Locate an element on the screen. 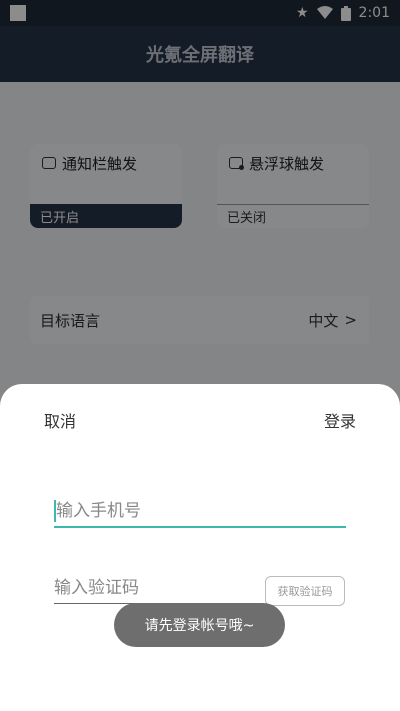 This screenshot has height=711, width=400. phone-input is located at coordinates (200, 511).